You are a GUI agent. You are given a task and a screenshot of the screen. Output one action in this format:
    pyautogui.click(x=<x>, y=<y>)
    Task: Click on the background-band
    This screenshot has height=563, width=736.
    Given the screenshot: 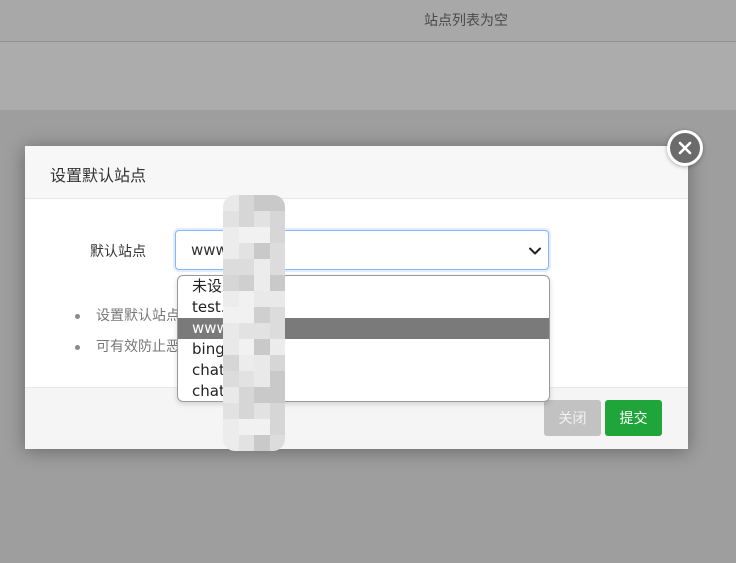 What is the action you would take?
    pyautogui.click(x=368, y=76)
    